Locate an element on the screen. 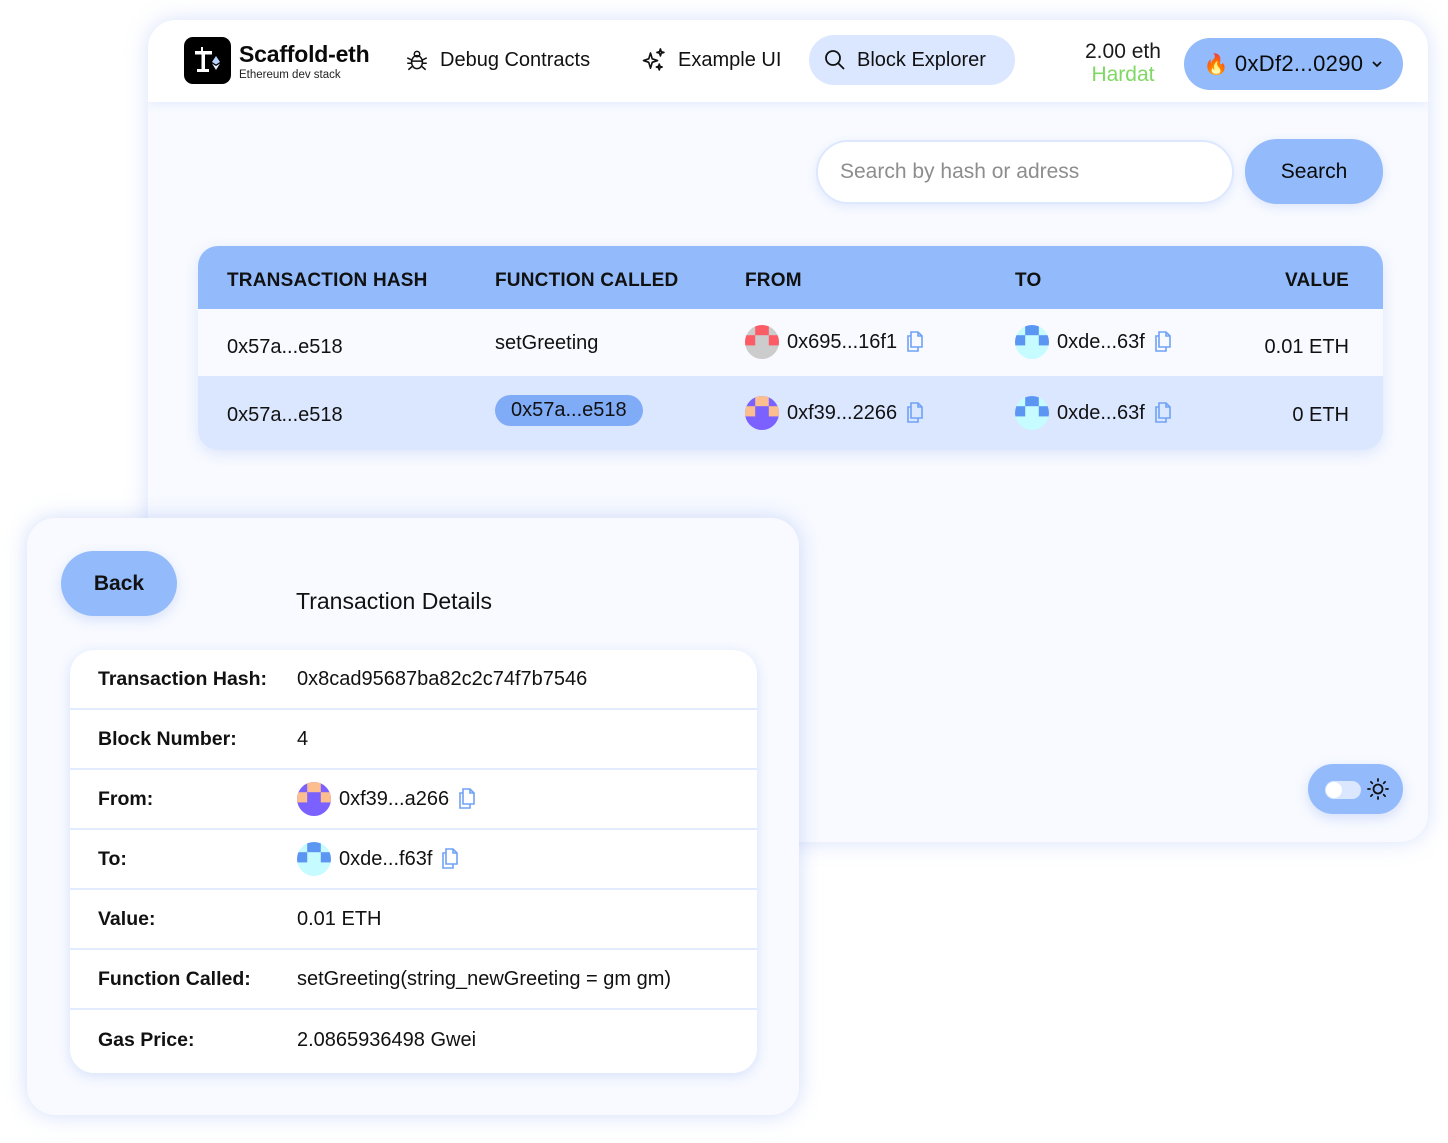 The width and height of the screenshot is (1448, 1143). detail-value: 2.0865936498 Gwei is located at coordinates (387, 1039).